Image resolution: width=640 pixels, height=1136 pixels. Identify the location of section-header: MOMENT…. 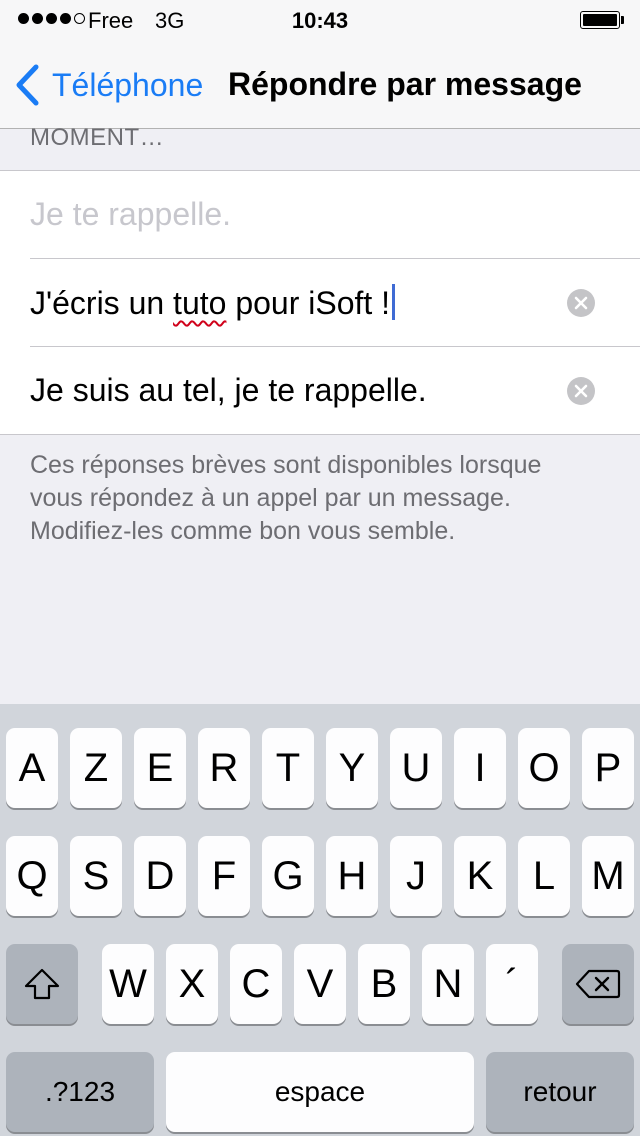
(97, 137).